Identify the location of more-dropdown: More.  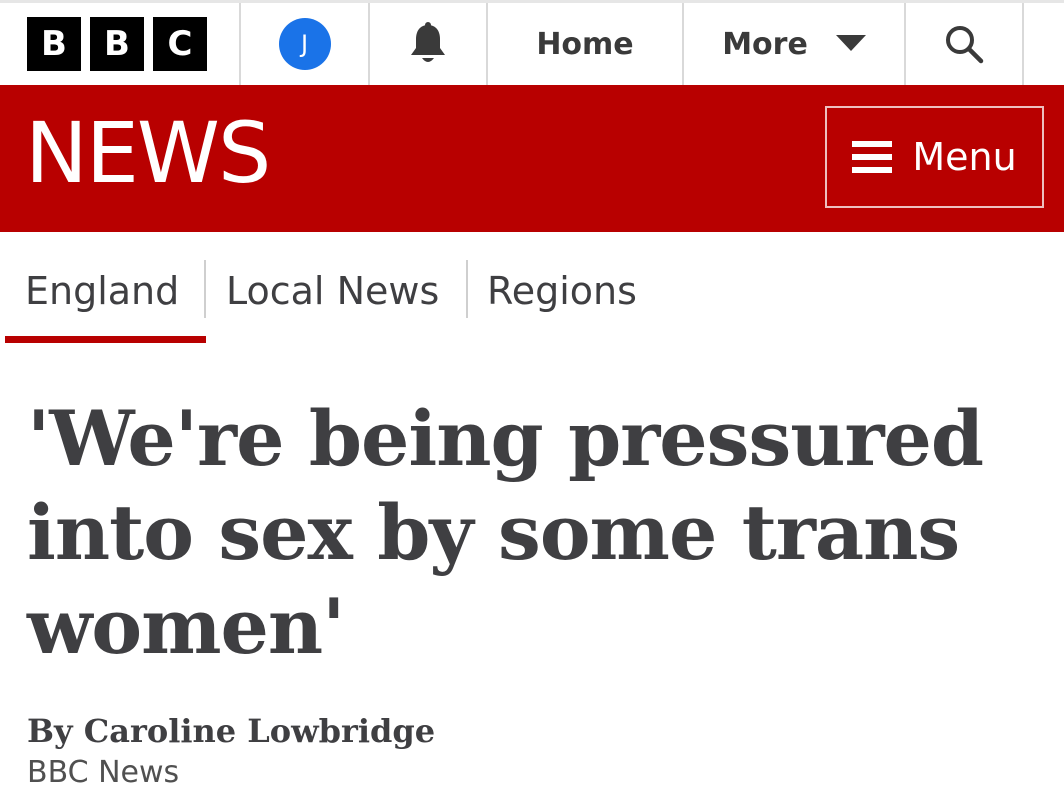
(795, 44).